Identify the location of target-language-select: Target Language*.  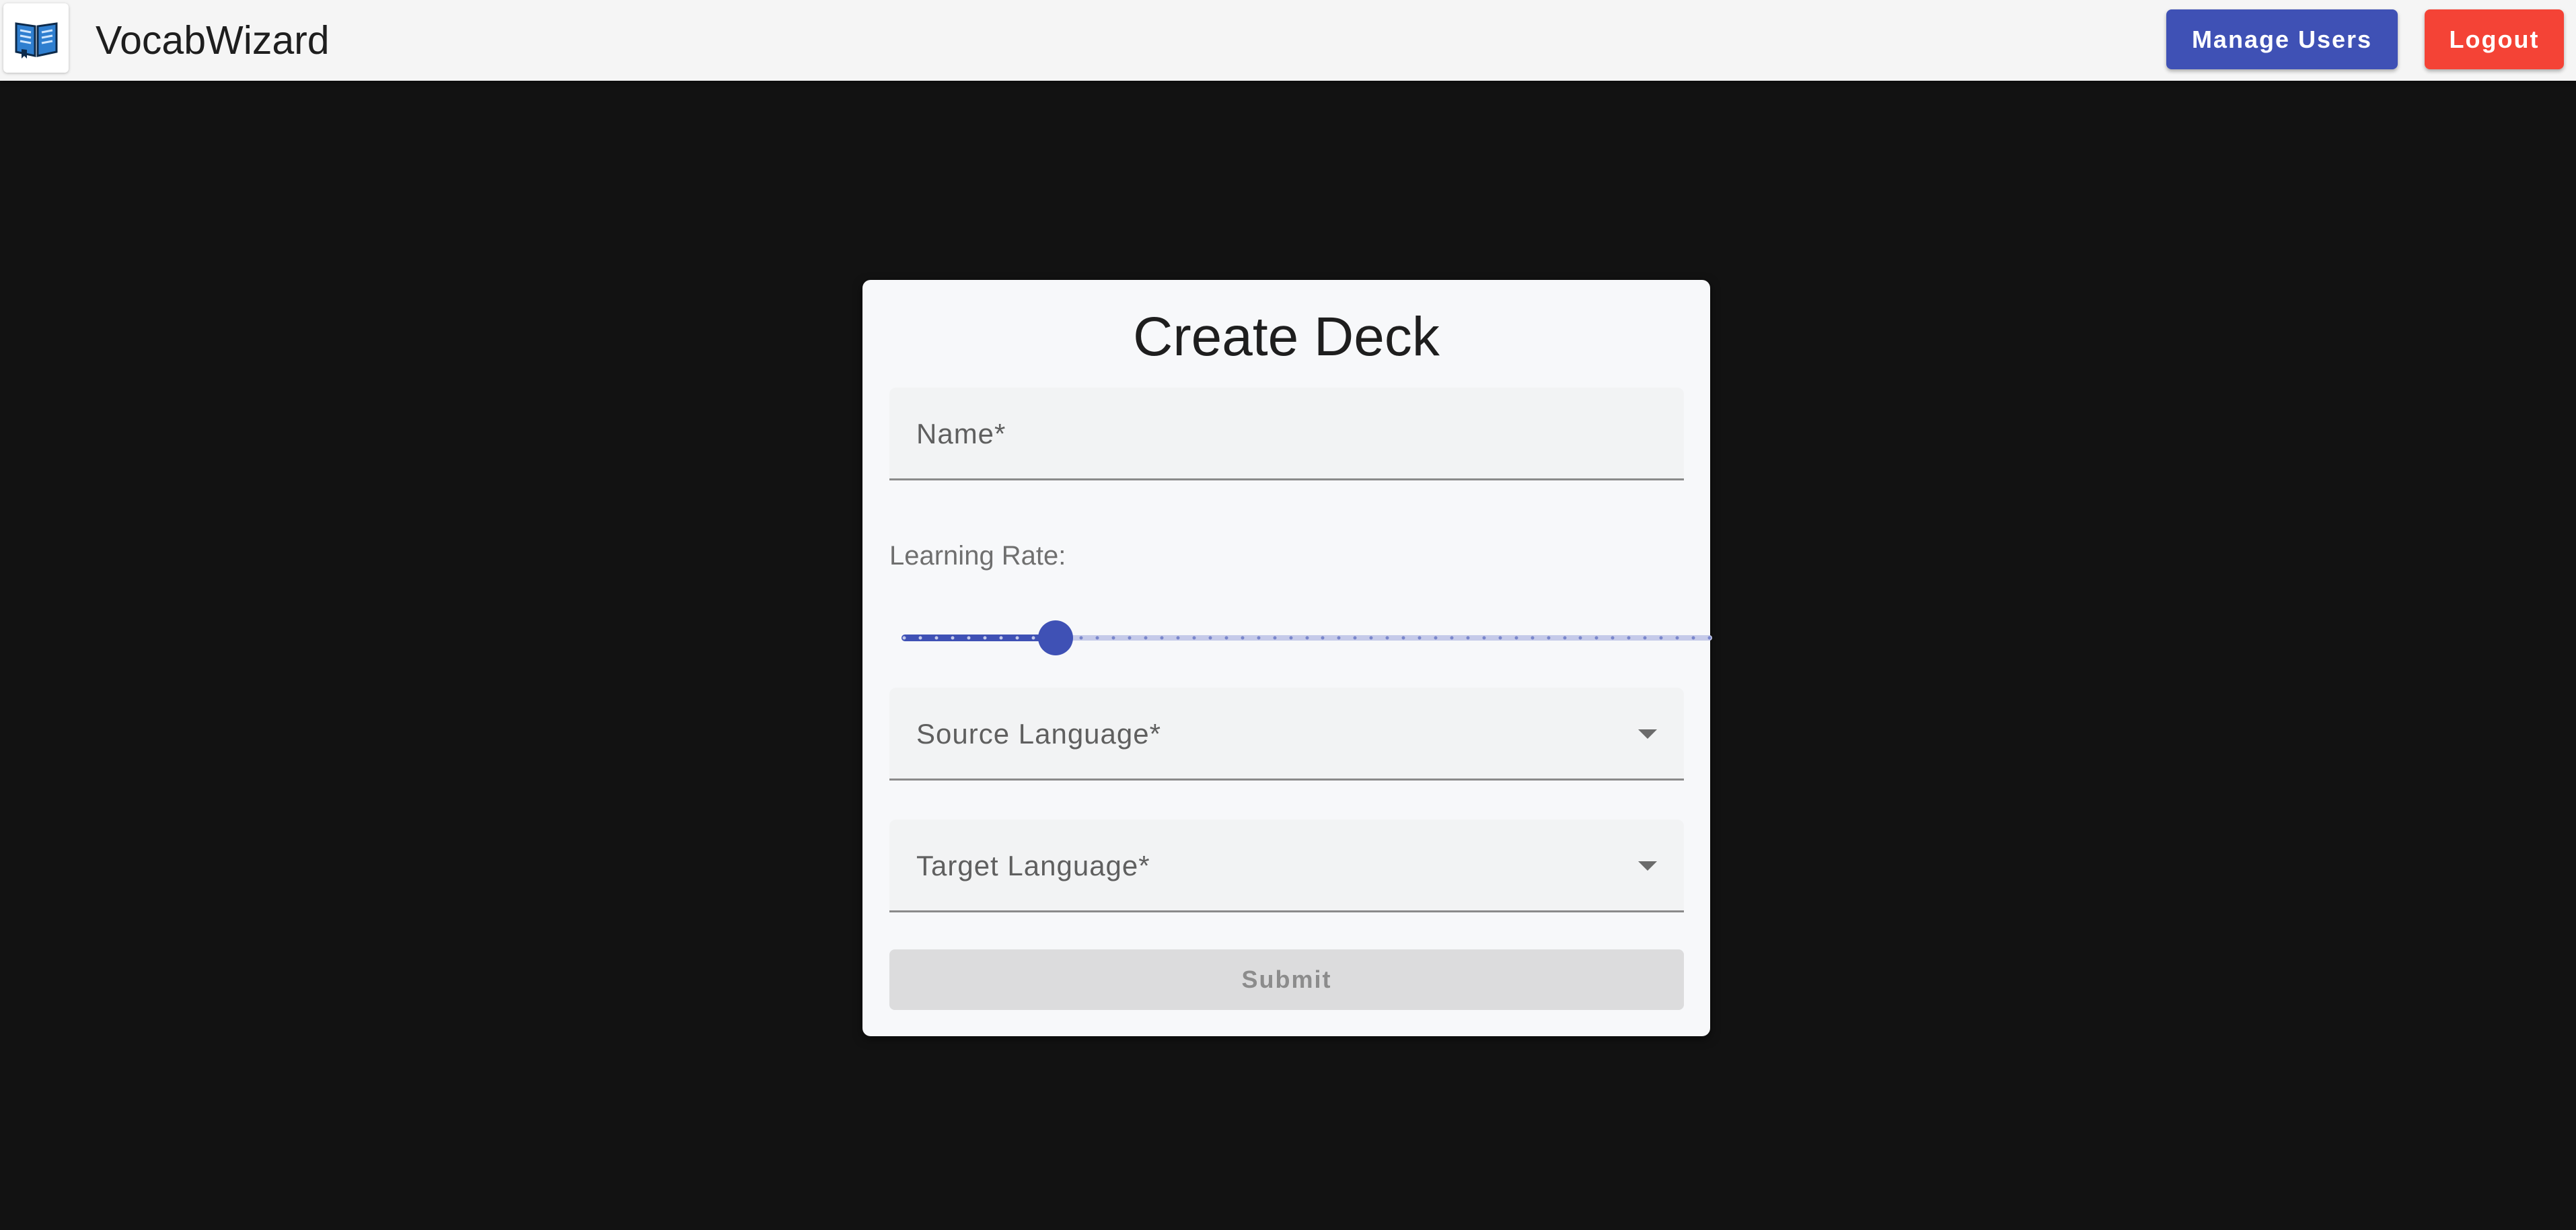
(1286, 866).